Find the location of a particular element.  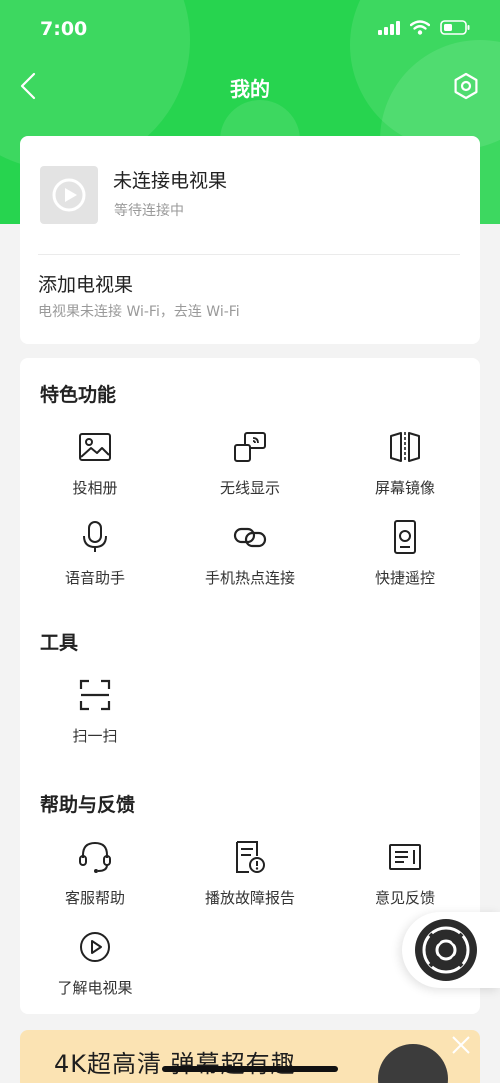

tool-label: 扫一扫 is located at coordinates (95, 736).